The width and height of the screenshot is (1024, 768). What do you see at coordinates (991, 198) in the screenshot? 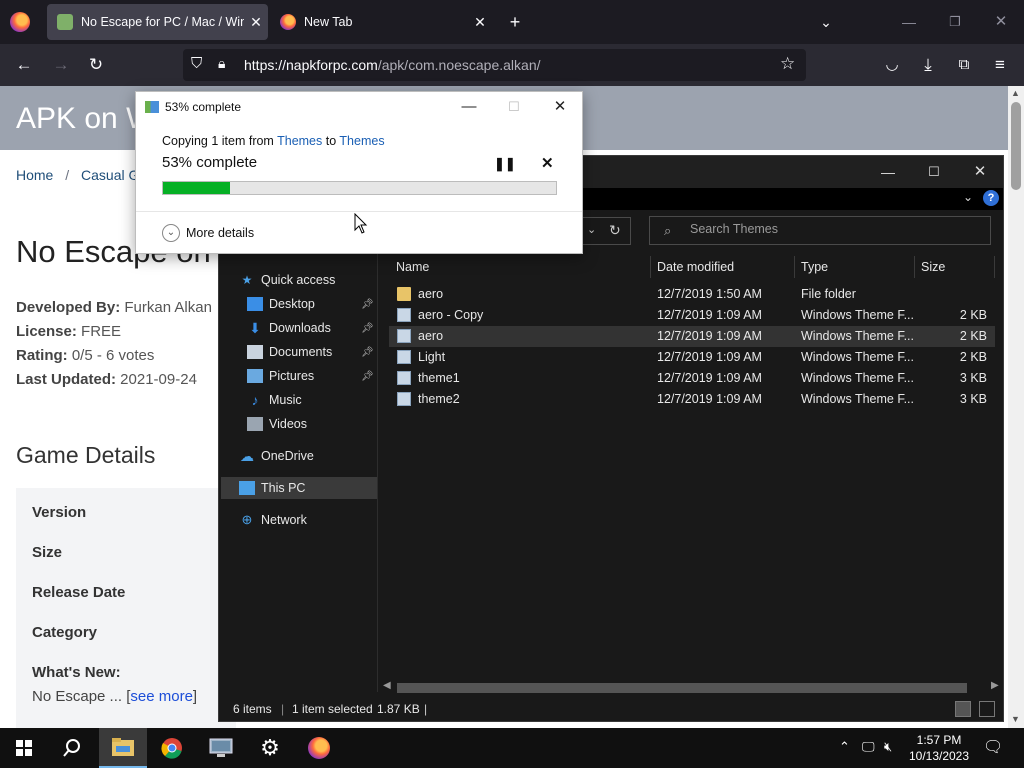
I see `help-icon: ?` at bounding box center [991, 198].